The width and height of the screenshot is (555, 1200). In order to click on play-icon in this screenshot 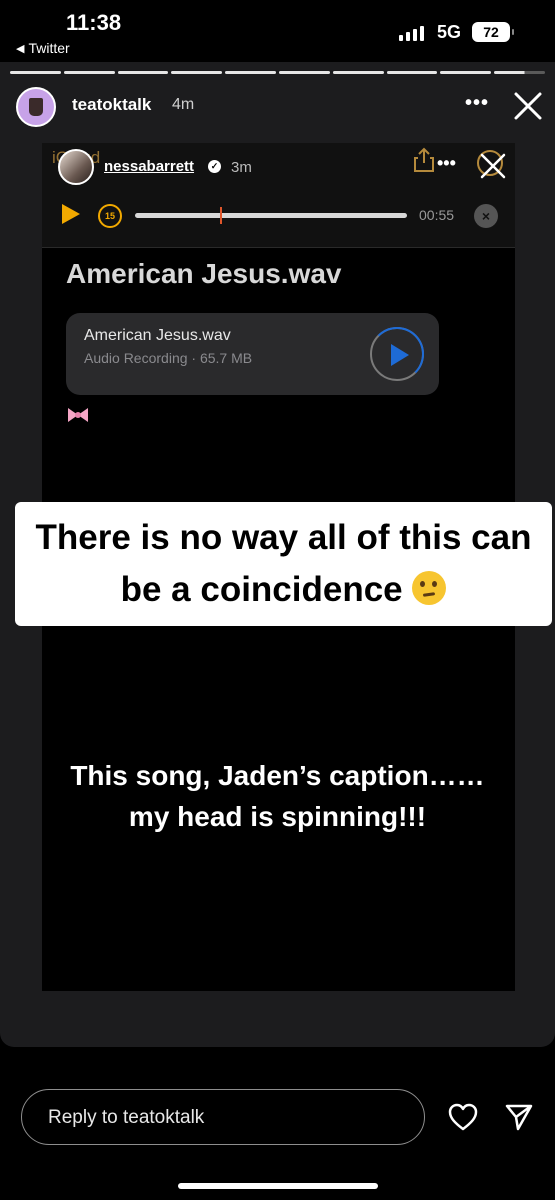, I will do `click(71, 214)`.